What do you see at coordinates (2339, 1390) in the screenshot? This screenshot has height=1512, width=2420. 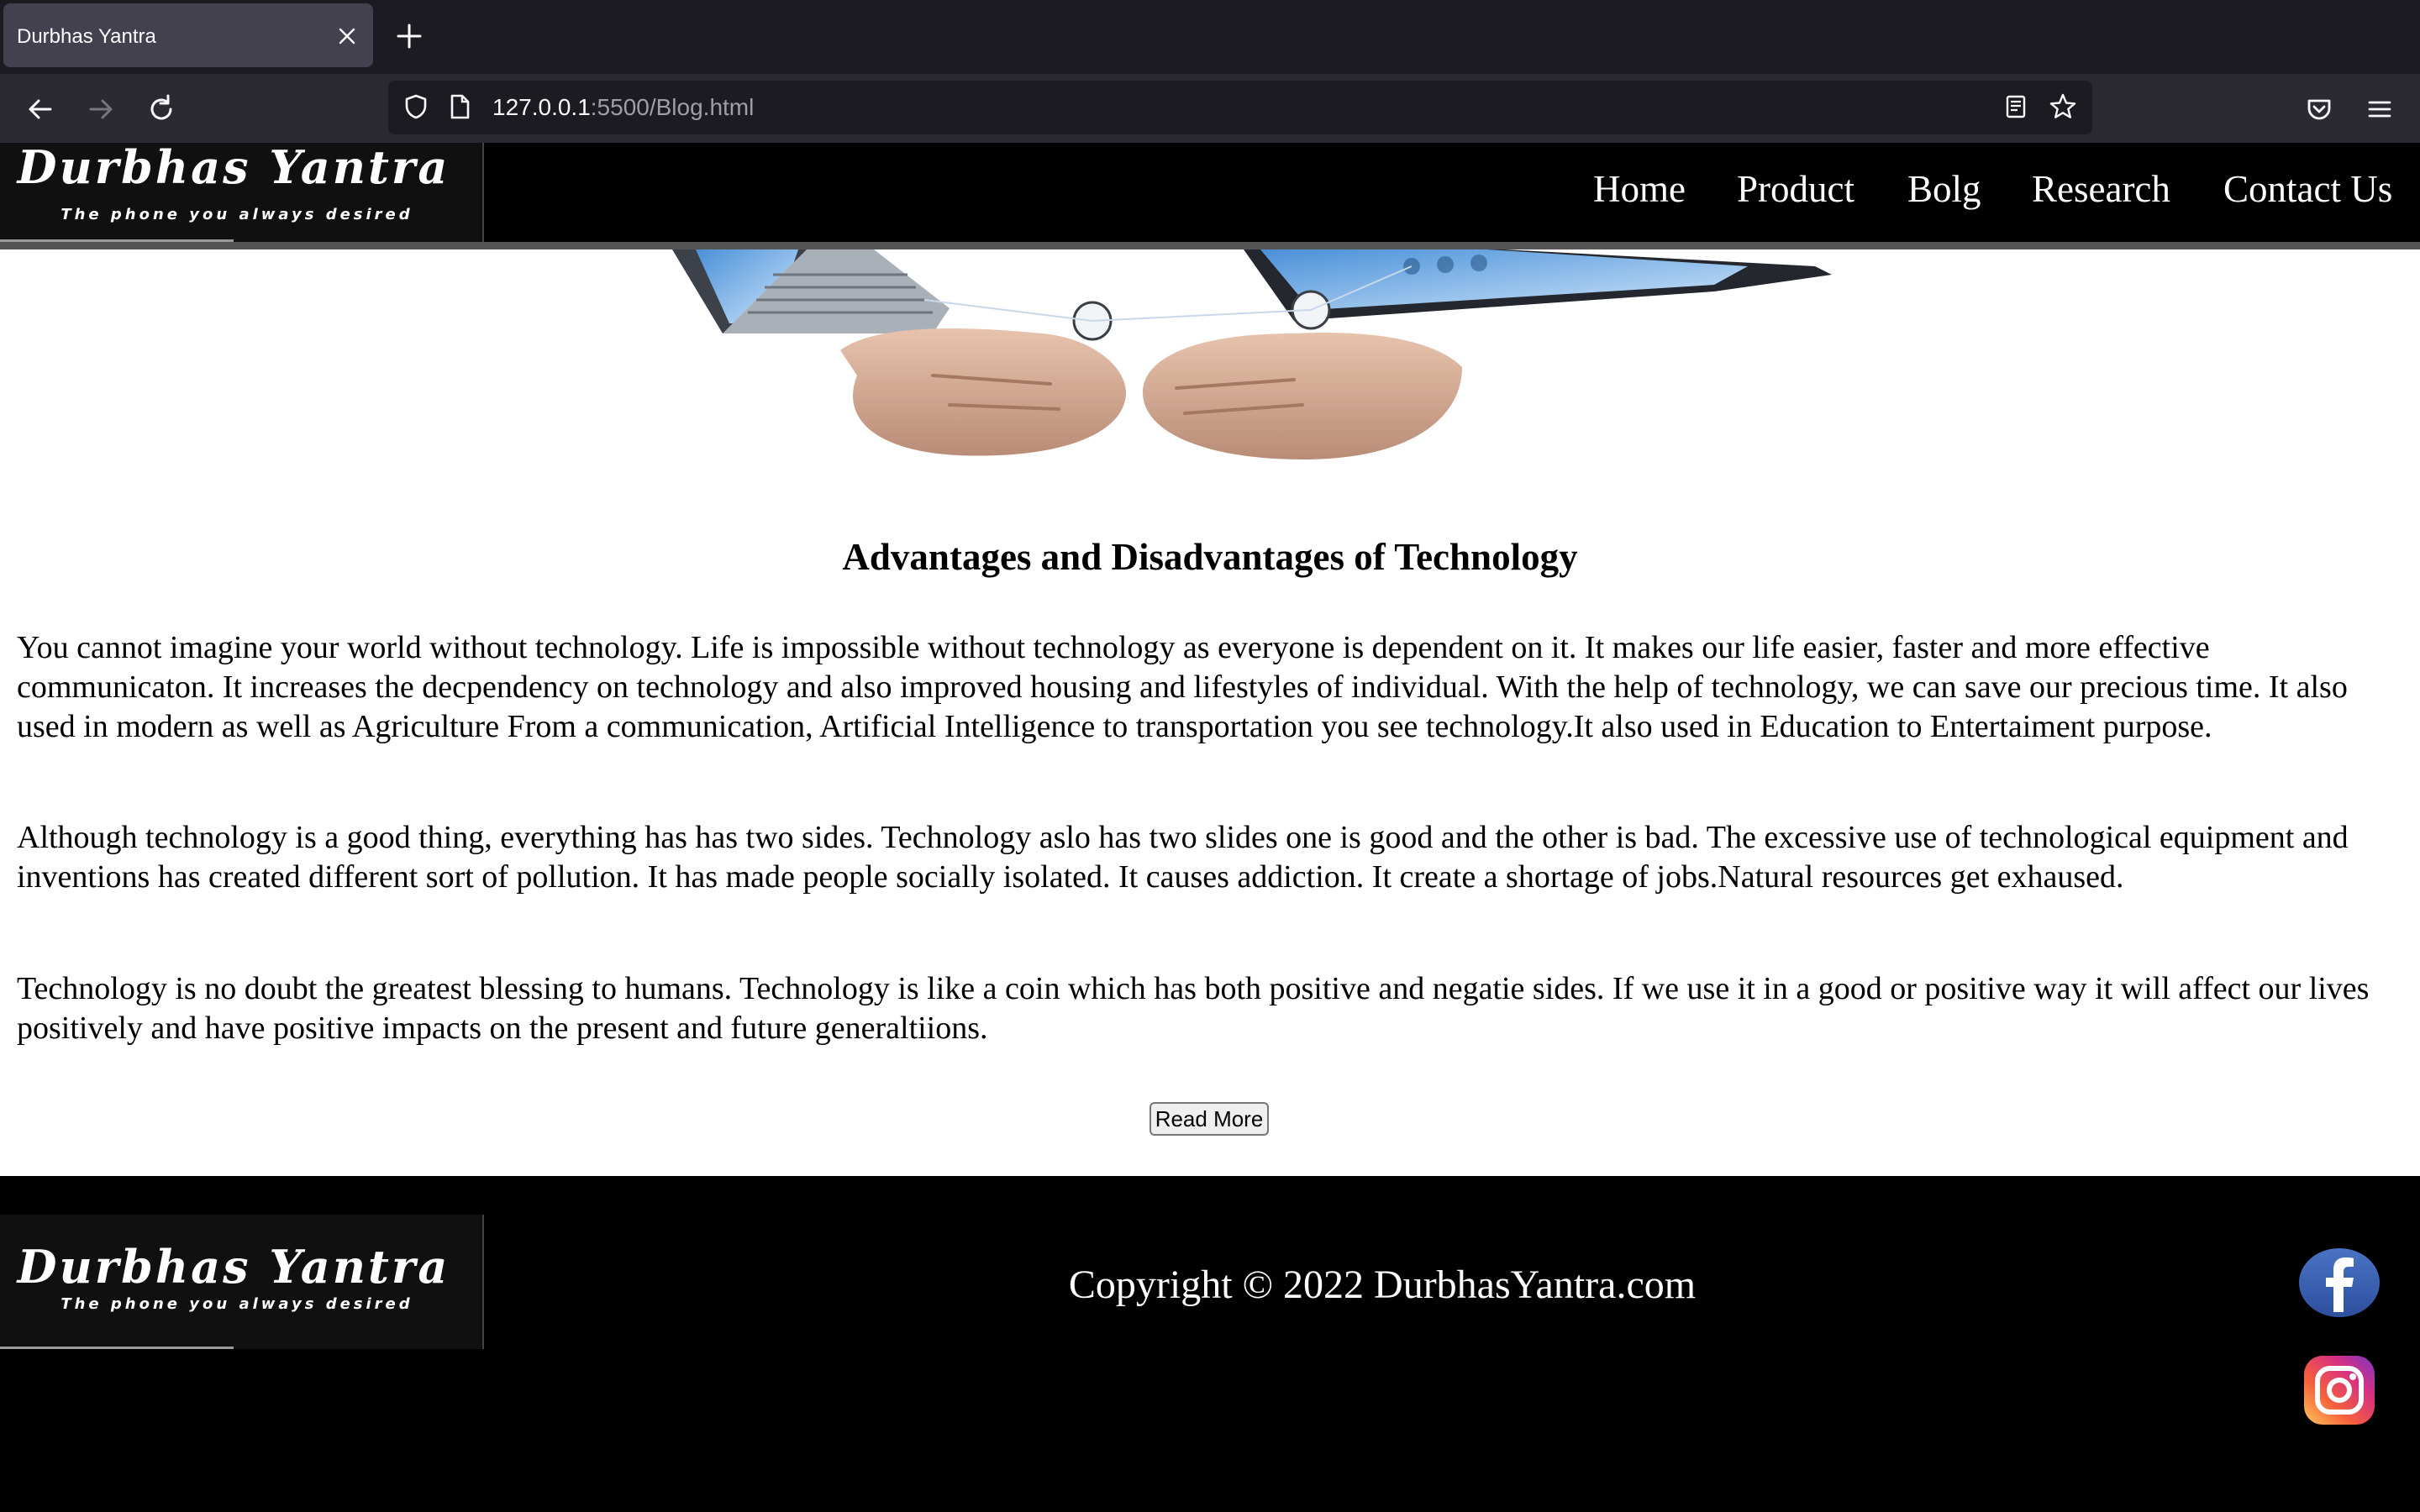 I see `instagram-icon` at bounding box center [2339, 1390].